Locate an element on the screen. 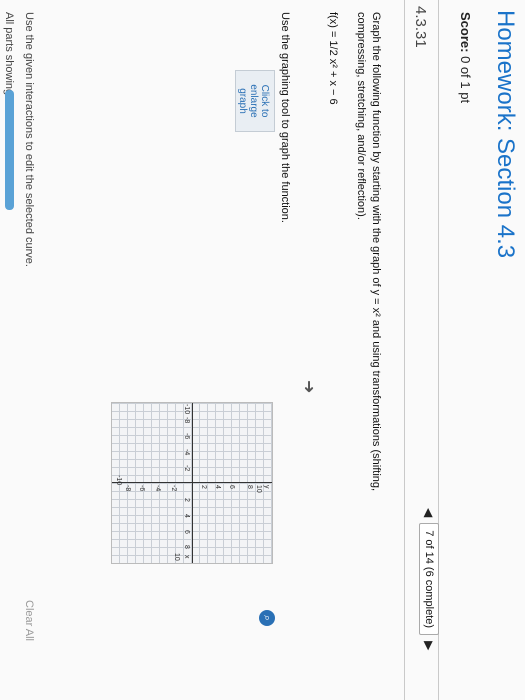 This screenshot has width=525, height=700. x-tick-label: -8 is located at coordinates (186, 420).